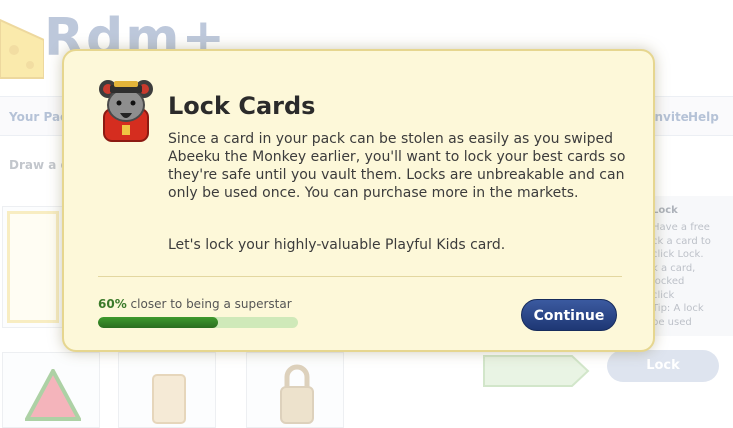 The image size is (733, 428). I want to click on padlock-icon, so click(297, 394).